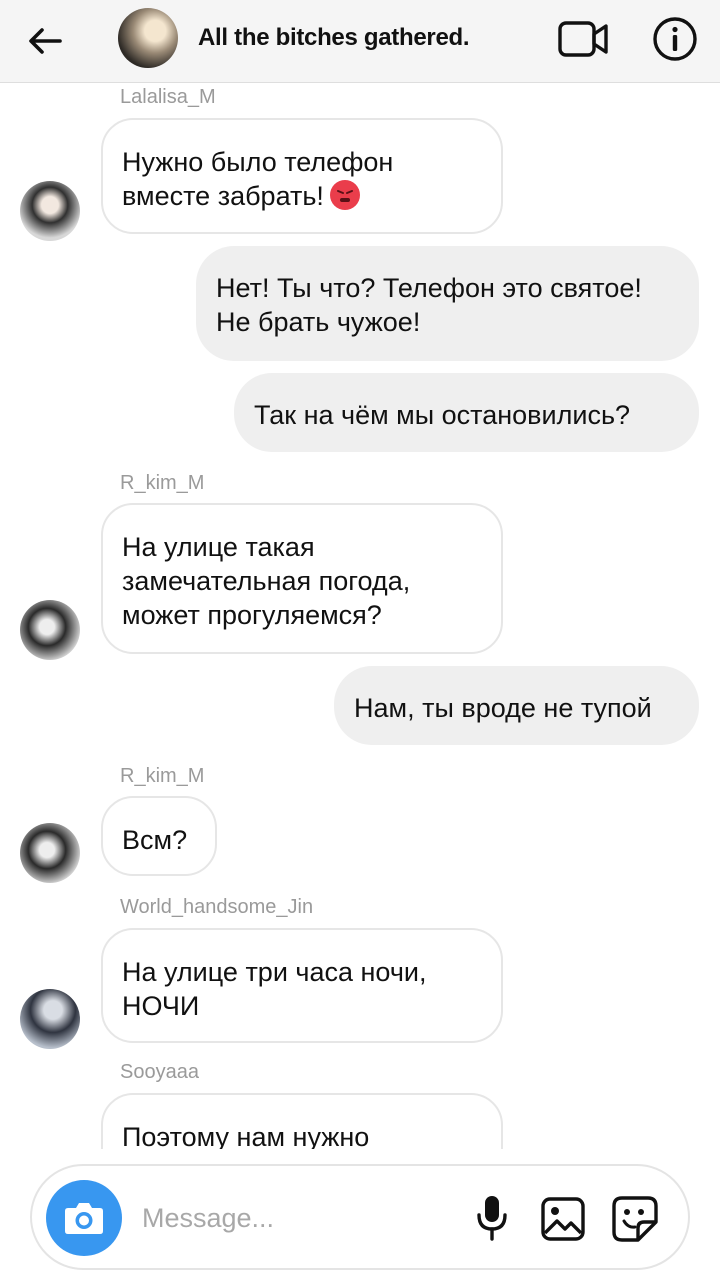  I want to click on microphone-icon, so click(492, 1218).